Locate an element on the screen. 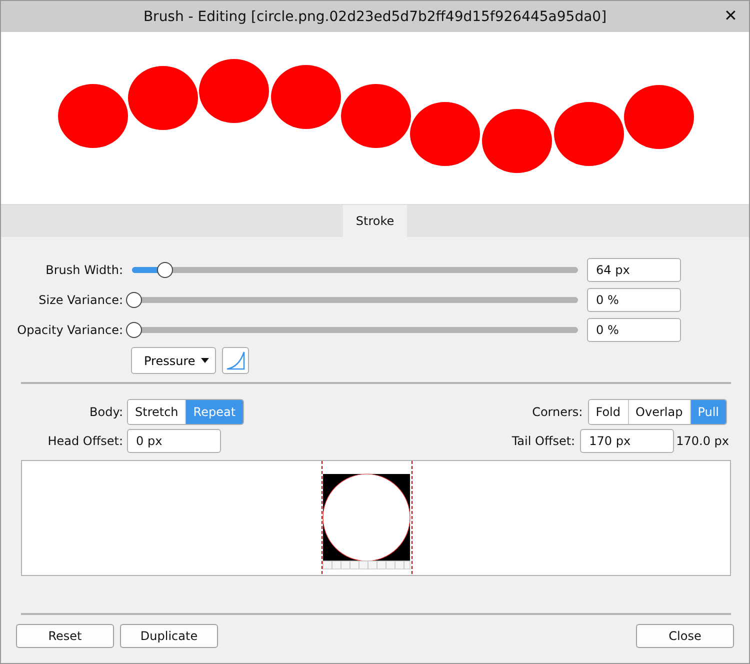 This screenshot has height=664, width=750. caret-icon is located at coordinates (205, 360).